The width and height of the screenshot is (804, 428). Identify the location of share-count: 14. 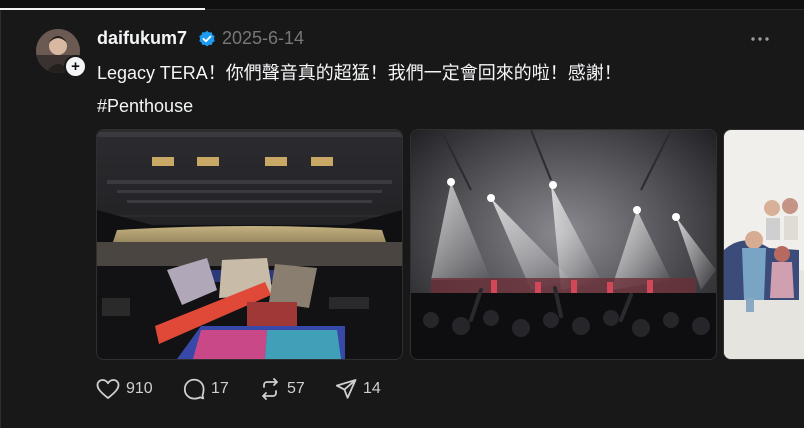
(372, 388).